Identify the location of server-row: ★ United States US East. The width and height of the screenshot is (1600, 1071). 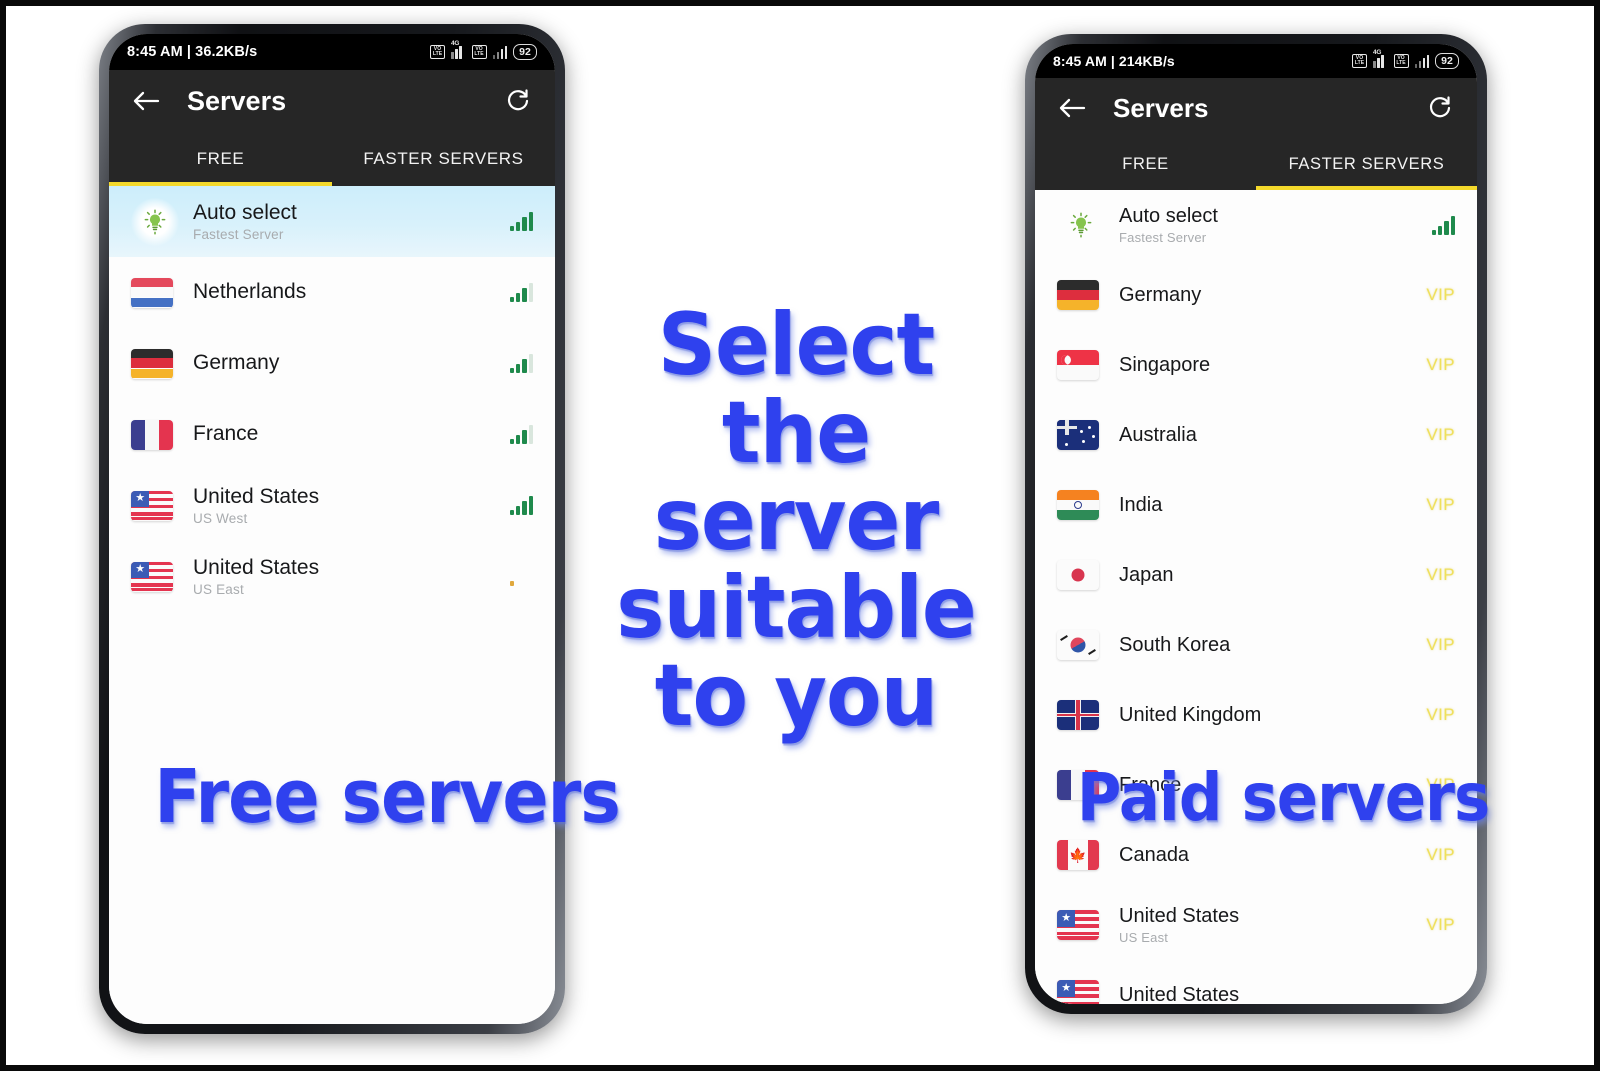
(332, 576).